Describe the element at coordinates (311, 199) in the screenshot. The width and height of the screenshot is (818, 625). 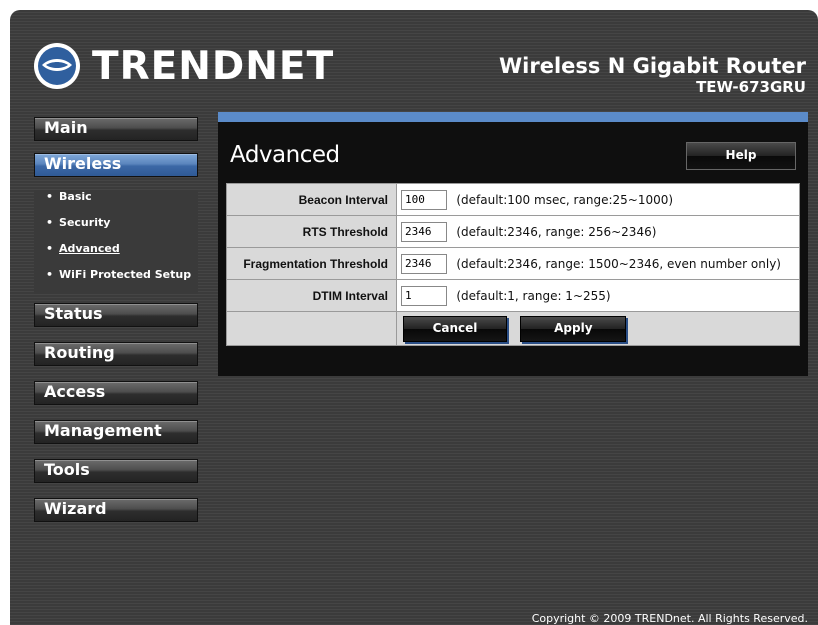
I see `beacon-interval-label: Beacon Interval` at that location.